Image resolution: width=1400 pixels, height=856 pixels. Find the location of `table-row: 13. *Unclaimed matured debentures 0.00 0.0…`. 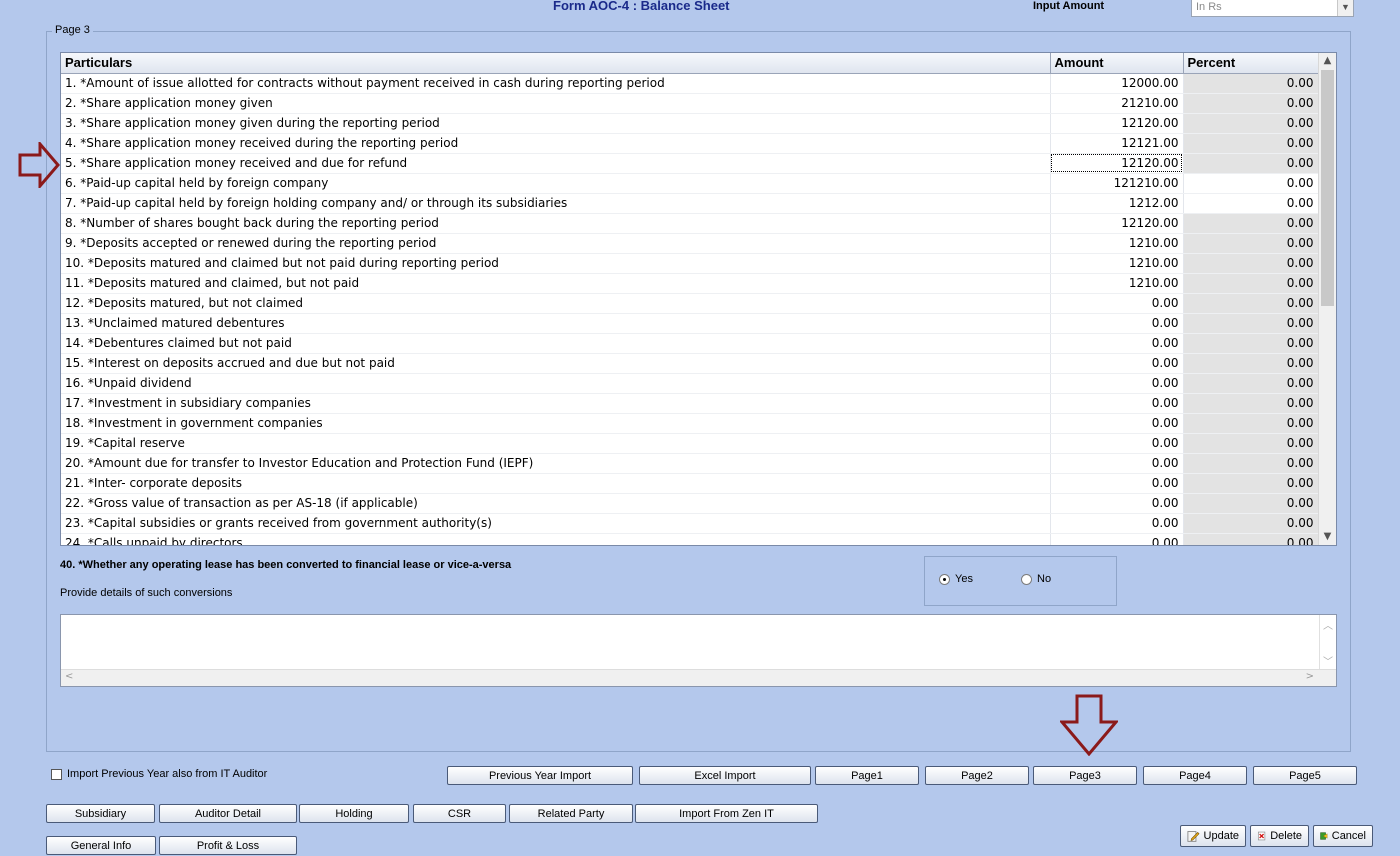

table-row: 13. *Unclaimed matured debentures 0.00 0.0… is located at coordinates (690, 323).